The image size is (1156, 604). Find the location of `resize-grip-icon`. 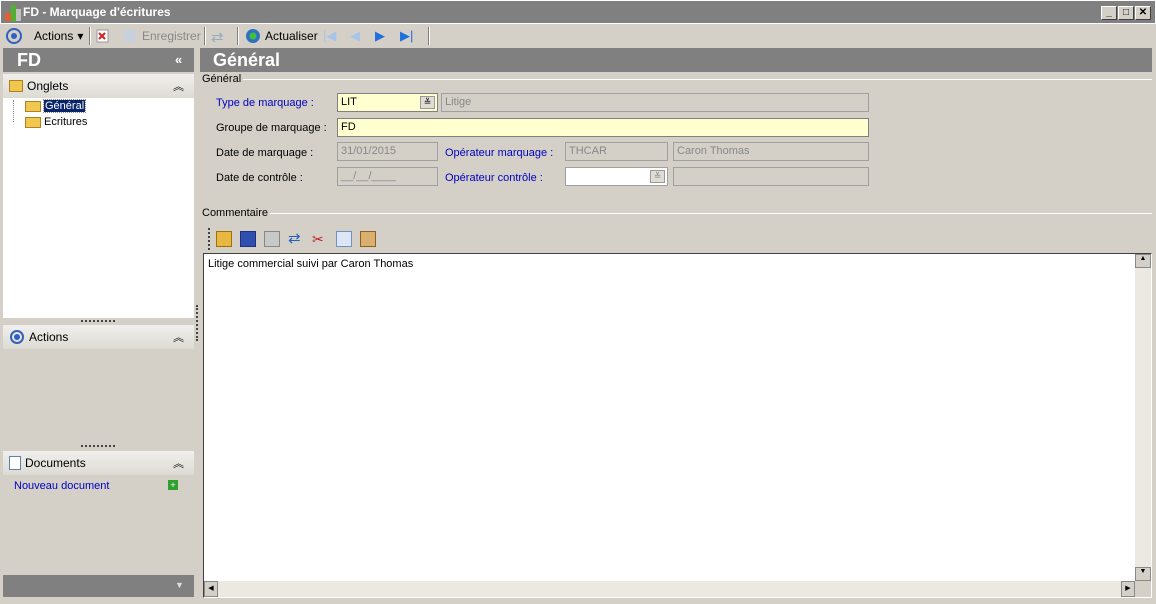

resize-grip-icon is located at coordinates (1143, 589).